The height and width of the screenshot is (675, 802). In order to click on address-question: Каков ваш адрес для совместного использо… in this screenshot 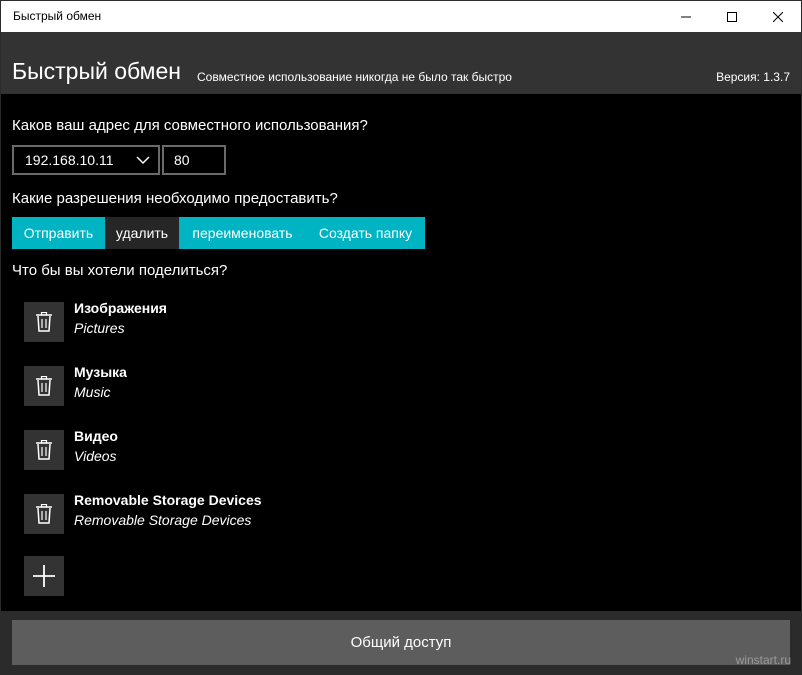, I will do `click(190, 125)`.